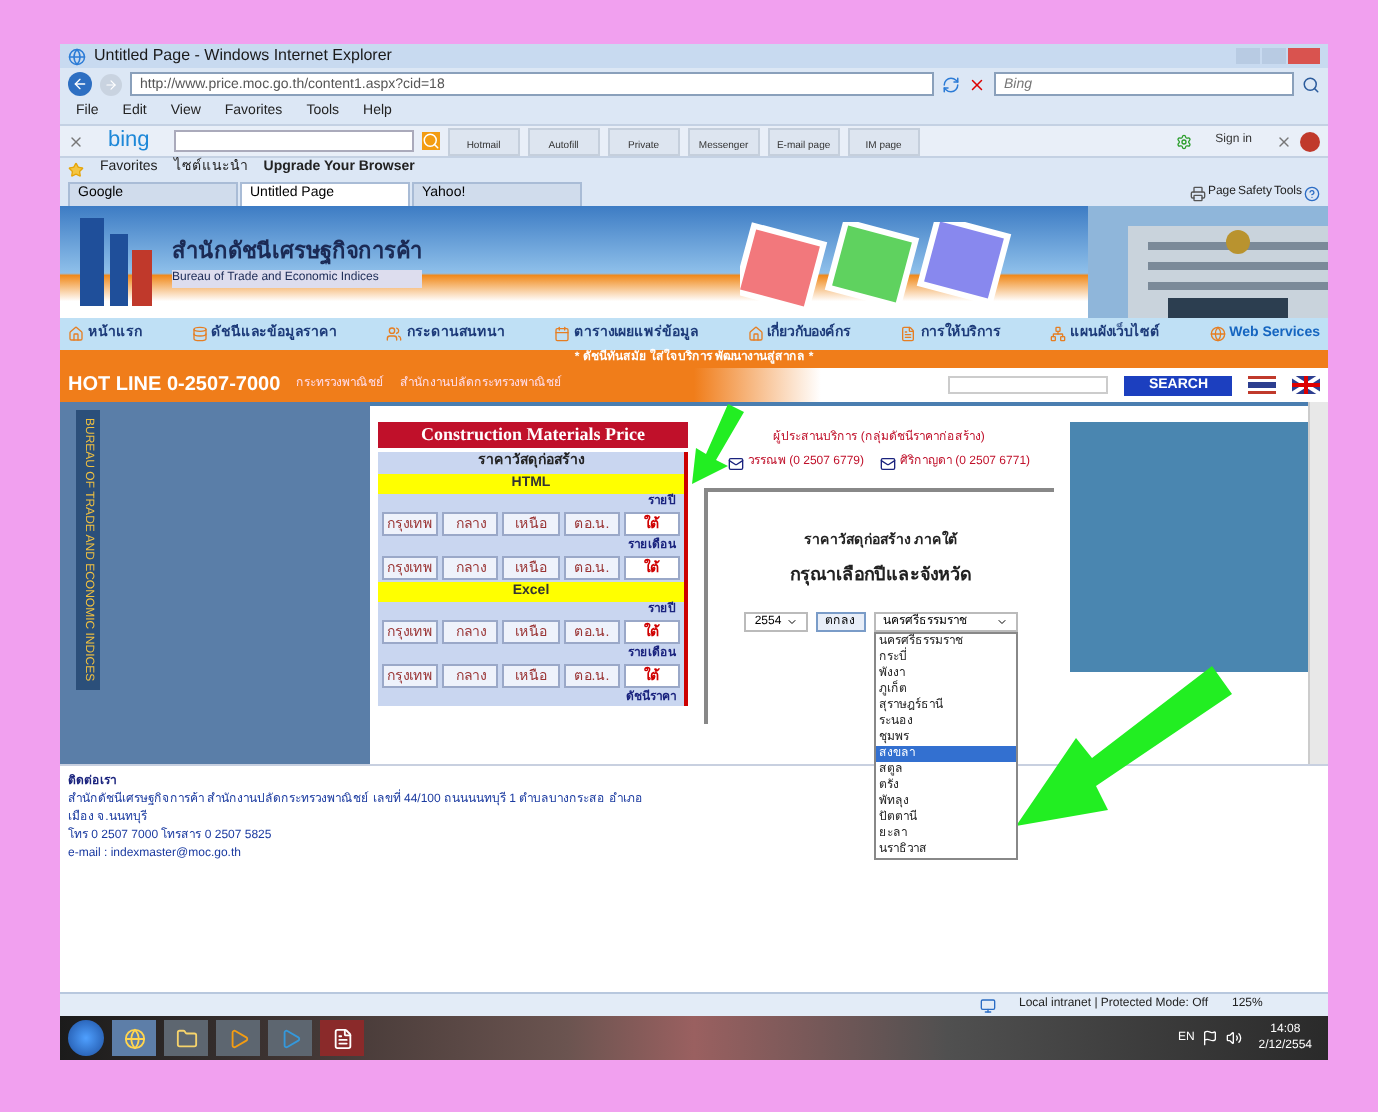 The height and width of the screenshot is (1112, 1378). I want to click on help-icon, so click(1312, 194).